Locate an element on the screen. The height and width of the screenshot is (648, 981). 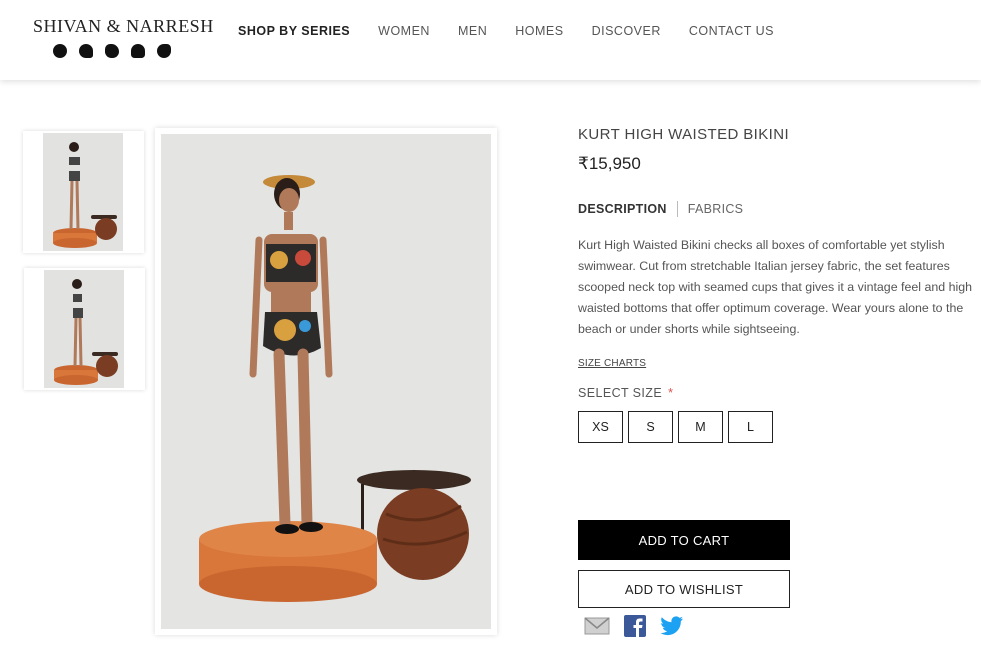
leaf-icon is located at coordinates (86, 51).